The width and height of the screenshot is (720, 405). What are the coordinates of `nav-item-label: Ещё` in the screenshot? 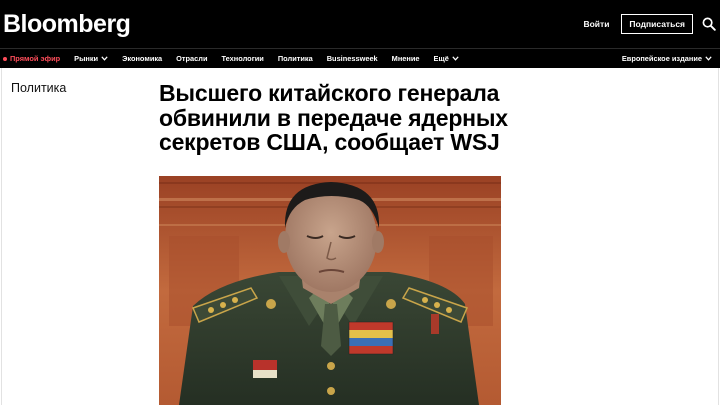 It's located at (441, 58).